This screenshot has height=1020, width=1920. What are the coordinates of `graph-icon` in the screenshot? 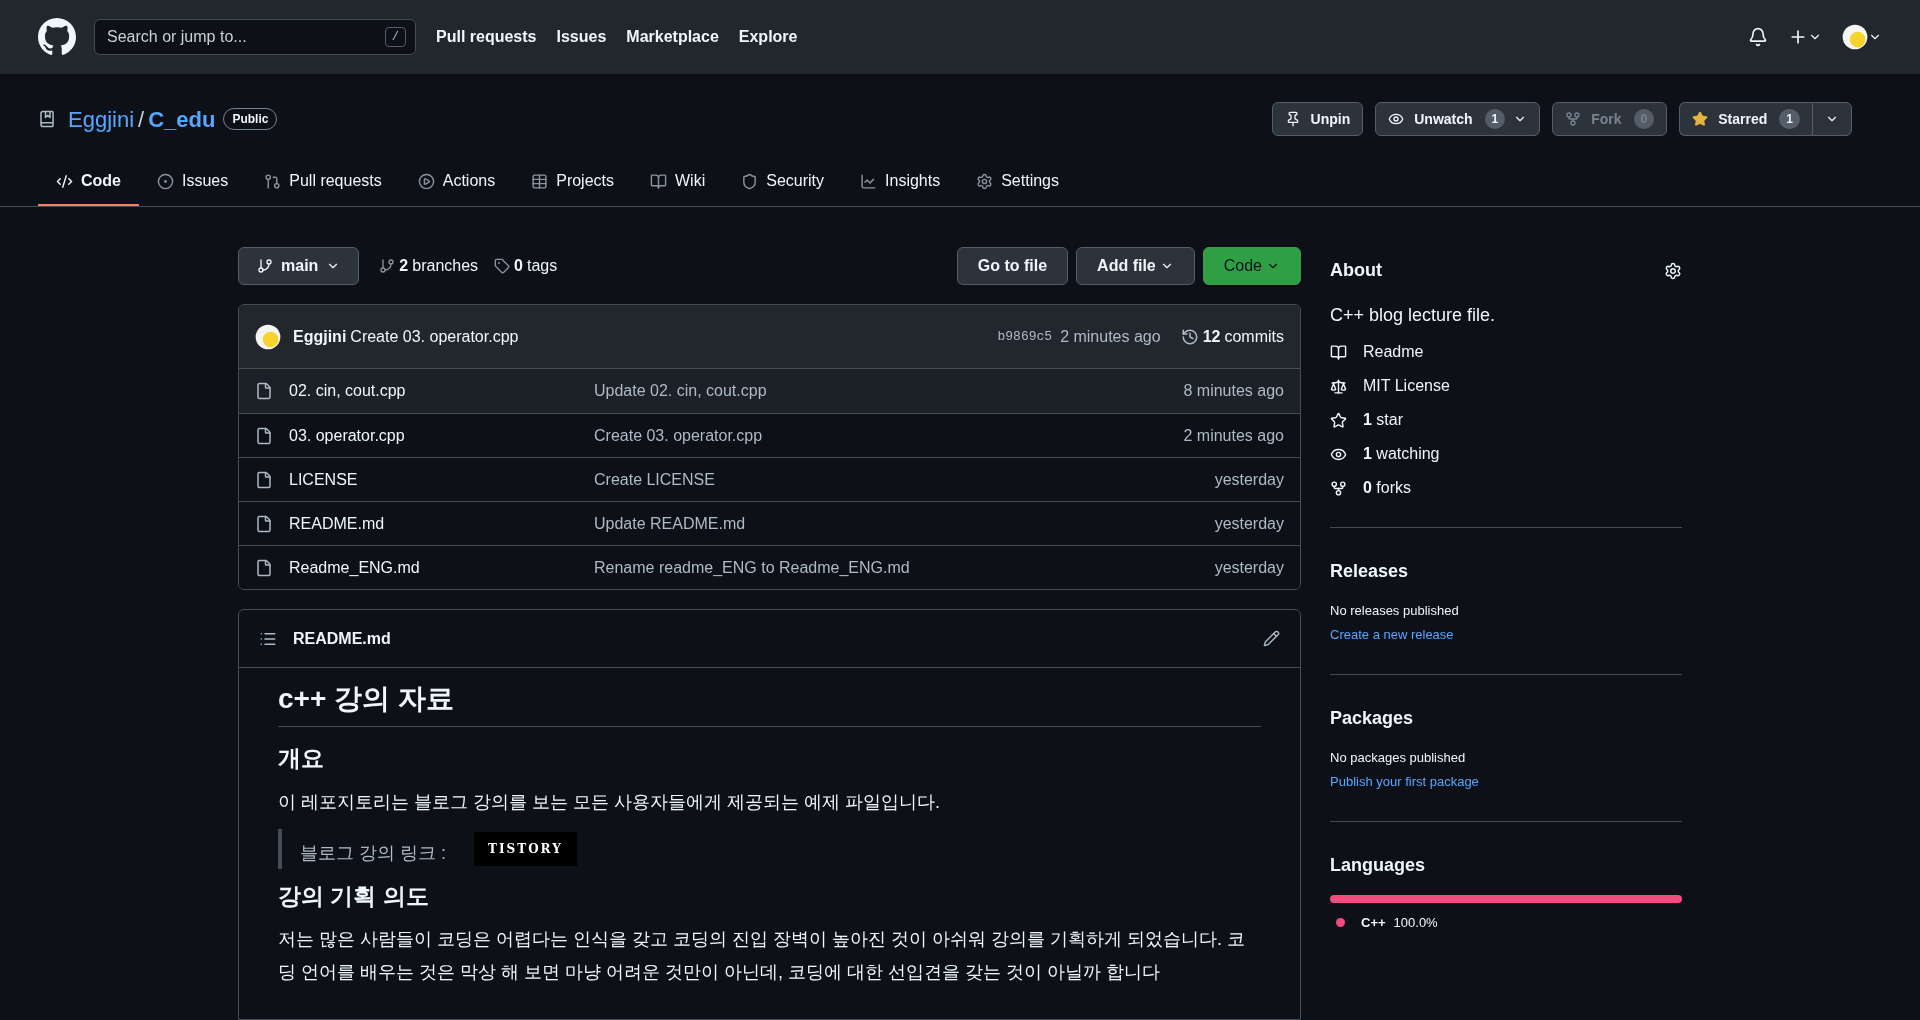 It's located at (869, 181).